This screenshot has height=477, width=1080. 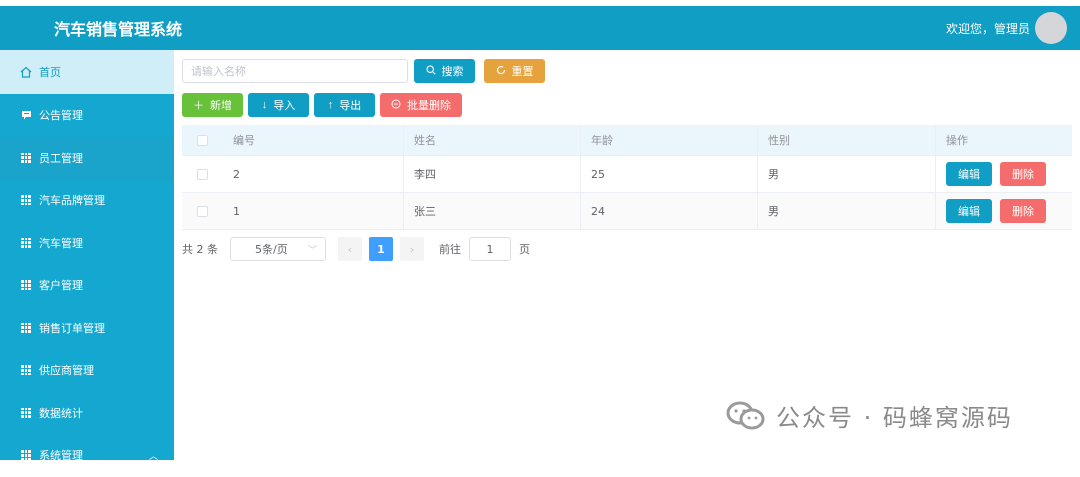 What do you see at coordinates (236, 211) in the screenshot?
I see `cell-id: 1` at bounding box center [236, 211].